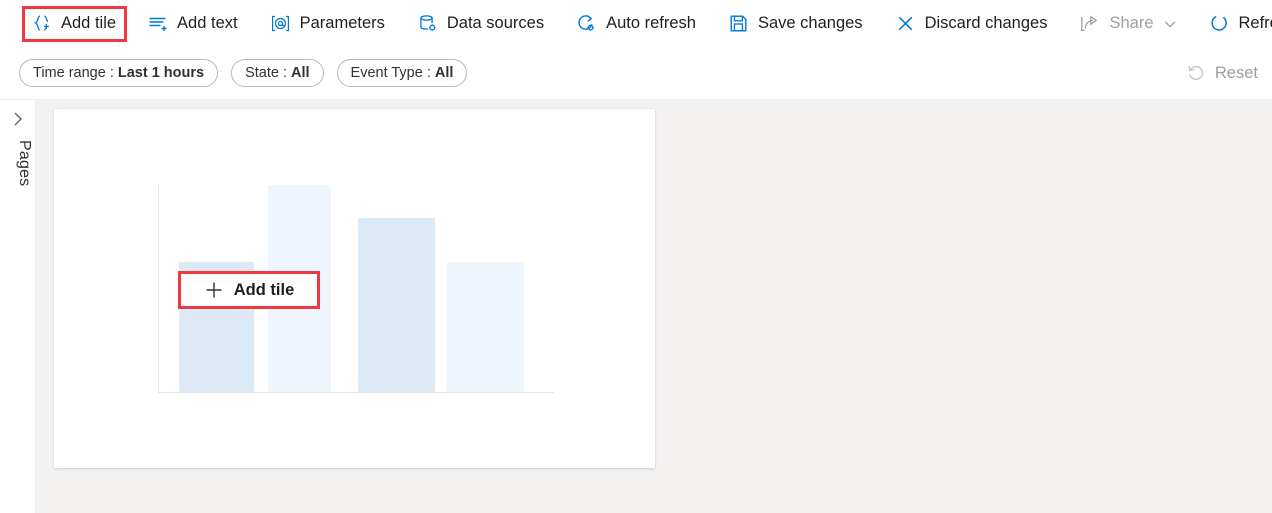 Image resolution: width=1272 pixels, height=513 pixels. What do you see at coordinates (1236, 72) in the screenshot?
I see `reset-filters-label: Reset` at bounding box center [1236, 72].